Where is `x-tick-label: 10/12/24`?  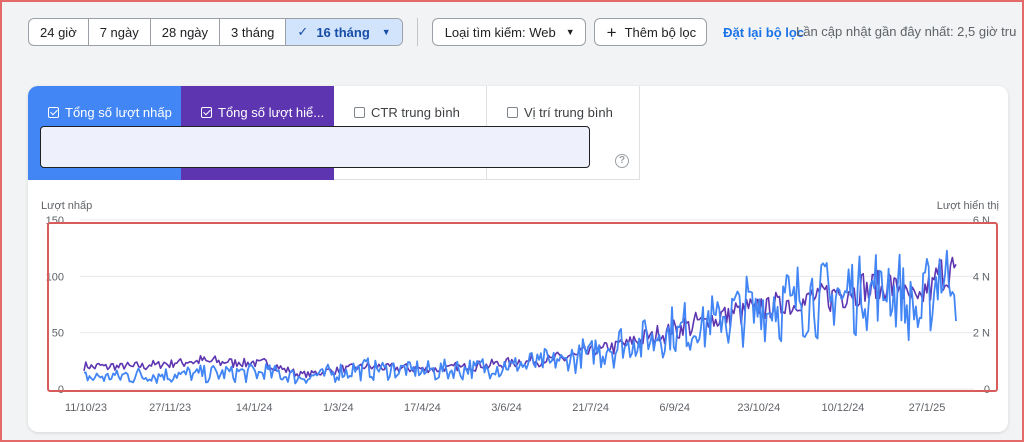 x-tick-label: 10/12/24 is located at coordinates (842, 408).